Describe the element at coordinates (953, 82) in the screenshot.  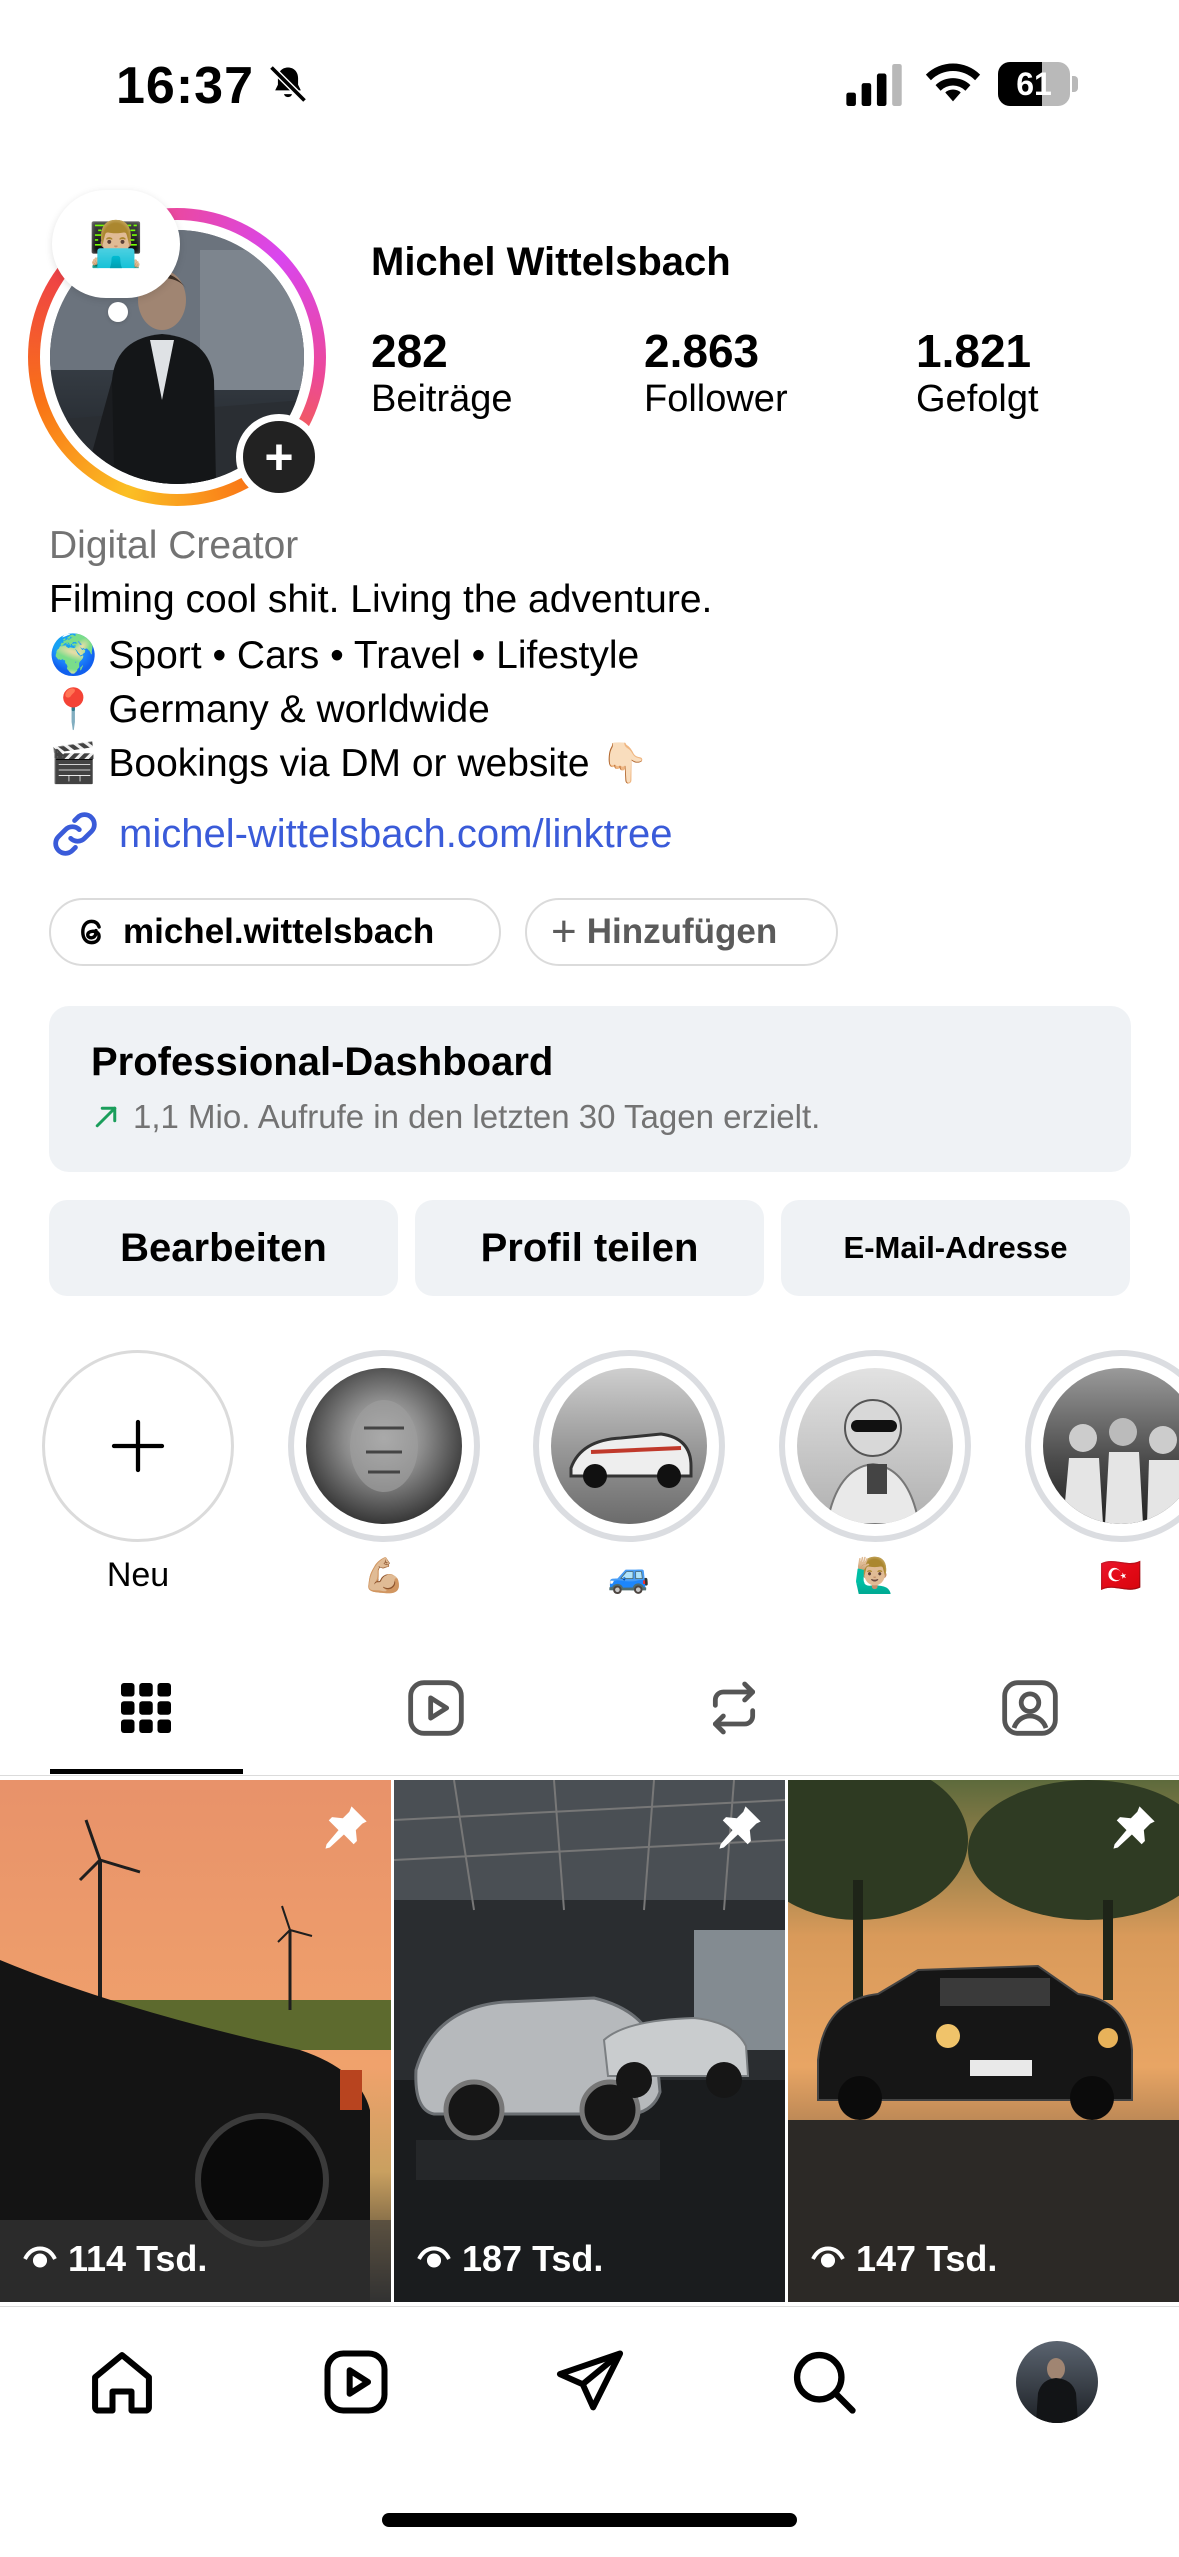
I see `wifi-icon` at that location.